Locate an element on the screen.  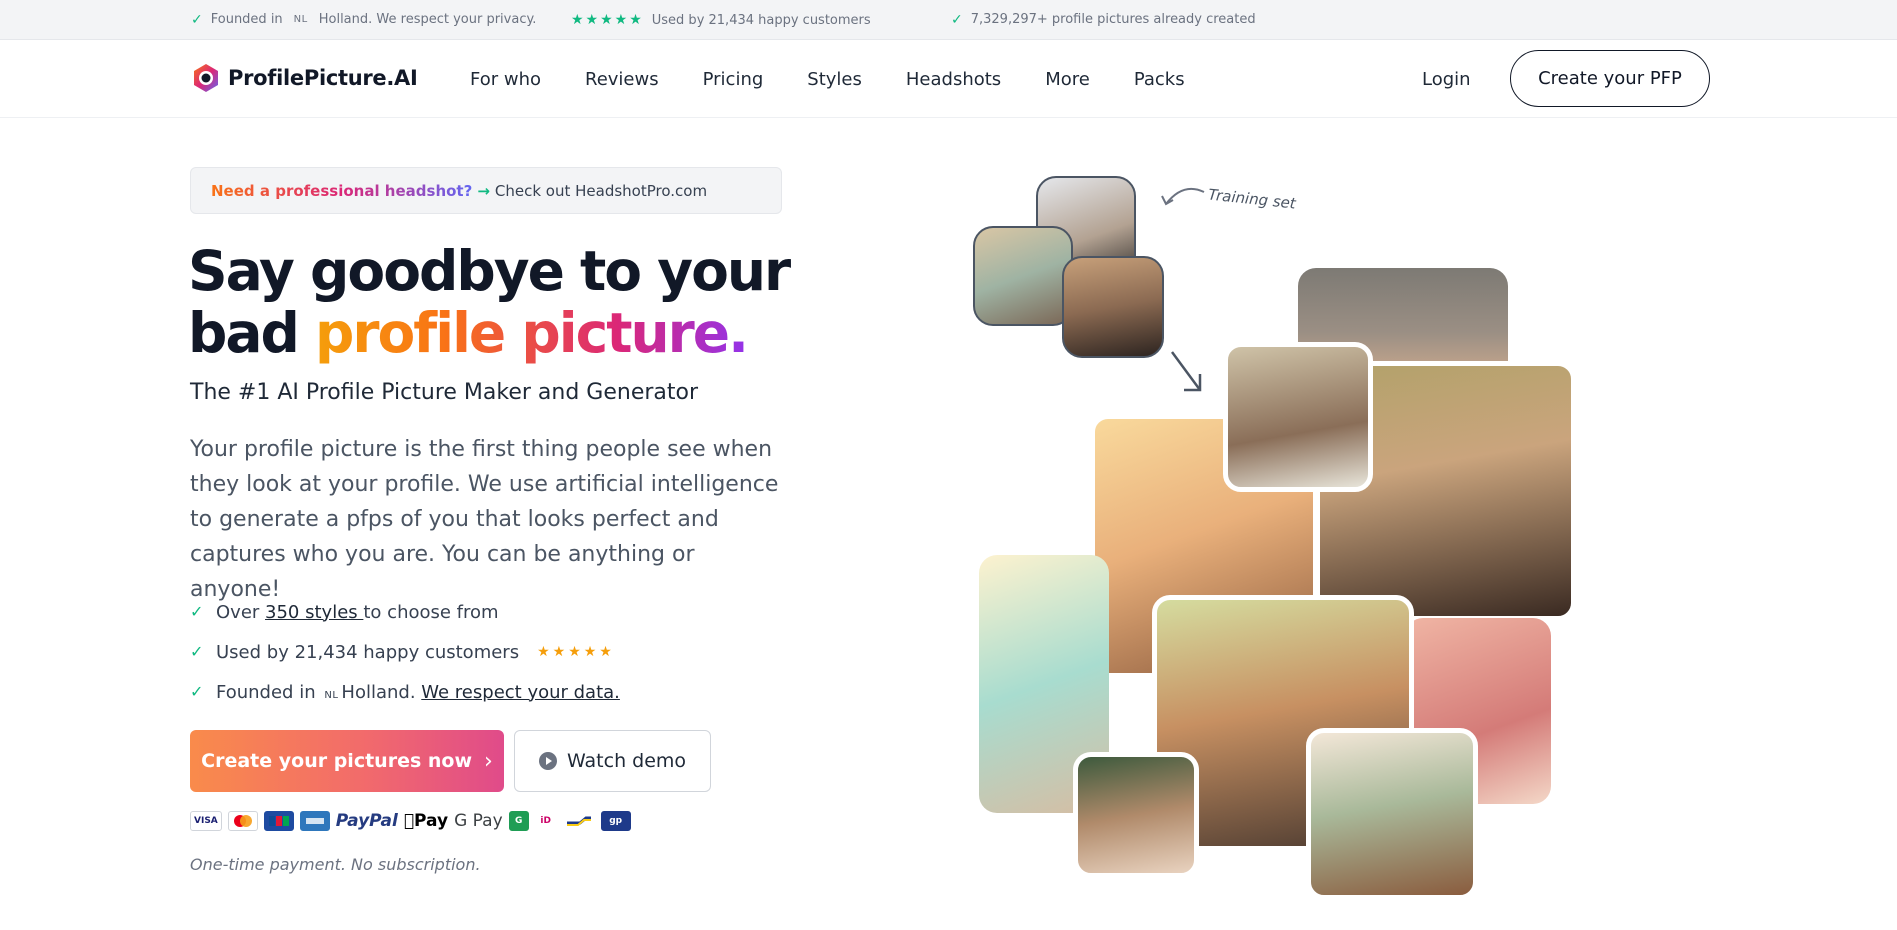
nav-pricing: Pricing is located at coordinates (733, 79).